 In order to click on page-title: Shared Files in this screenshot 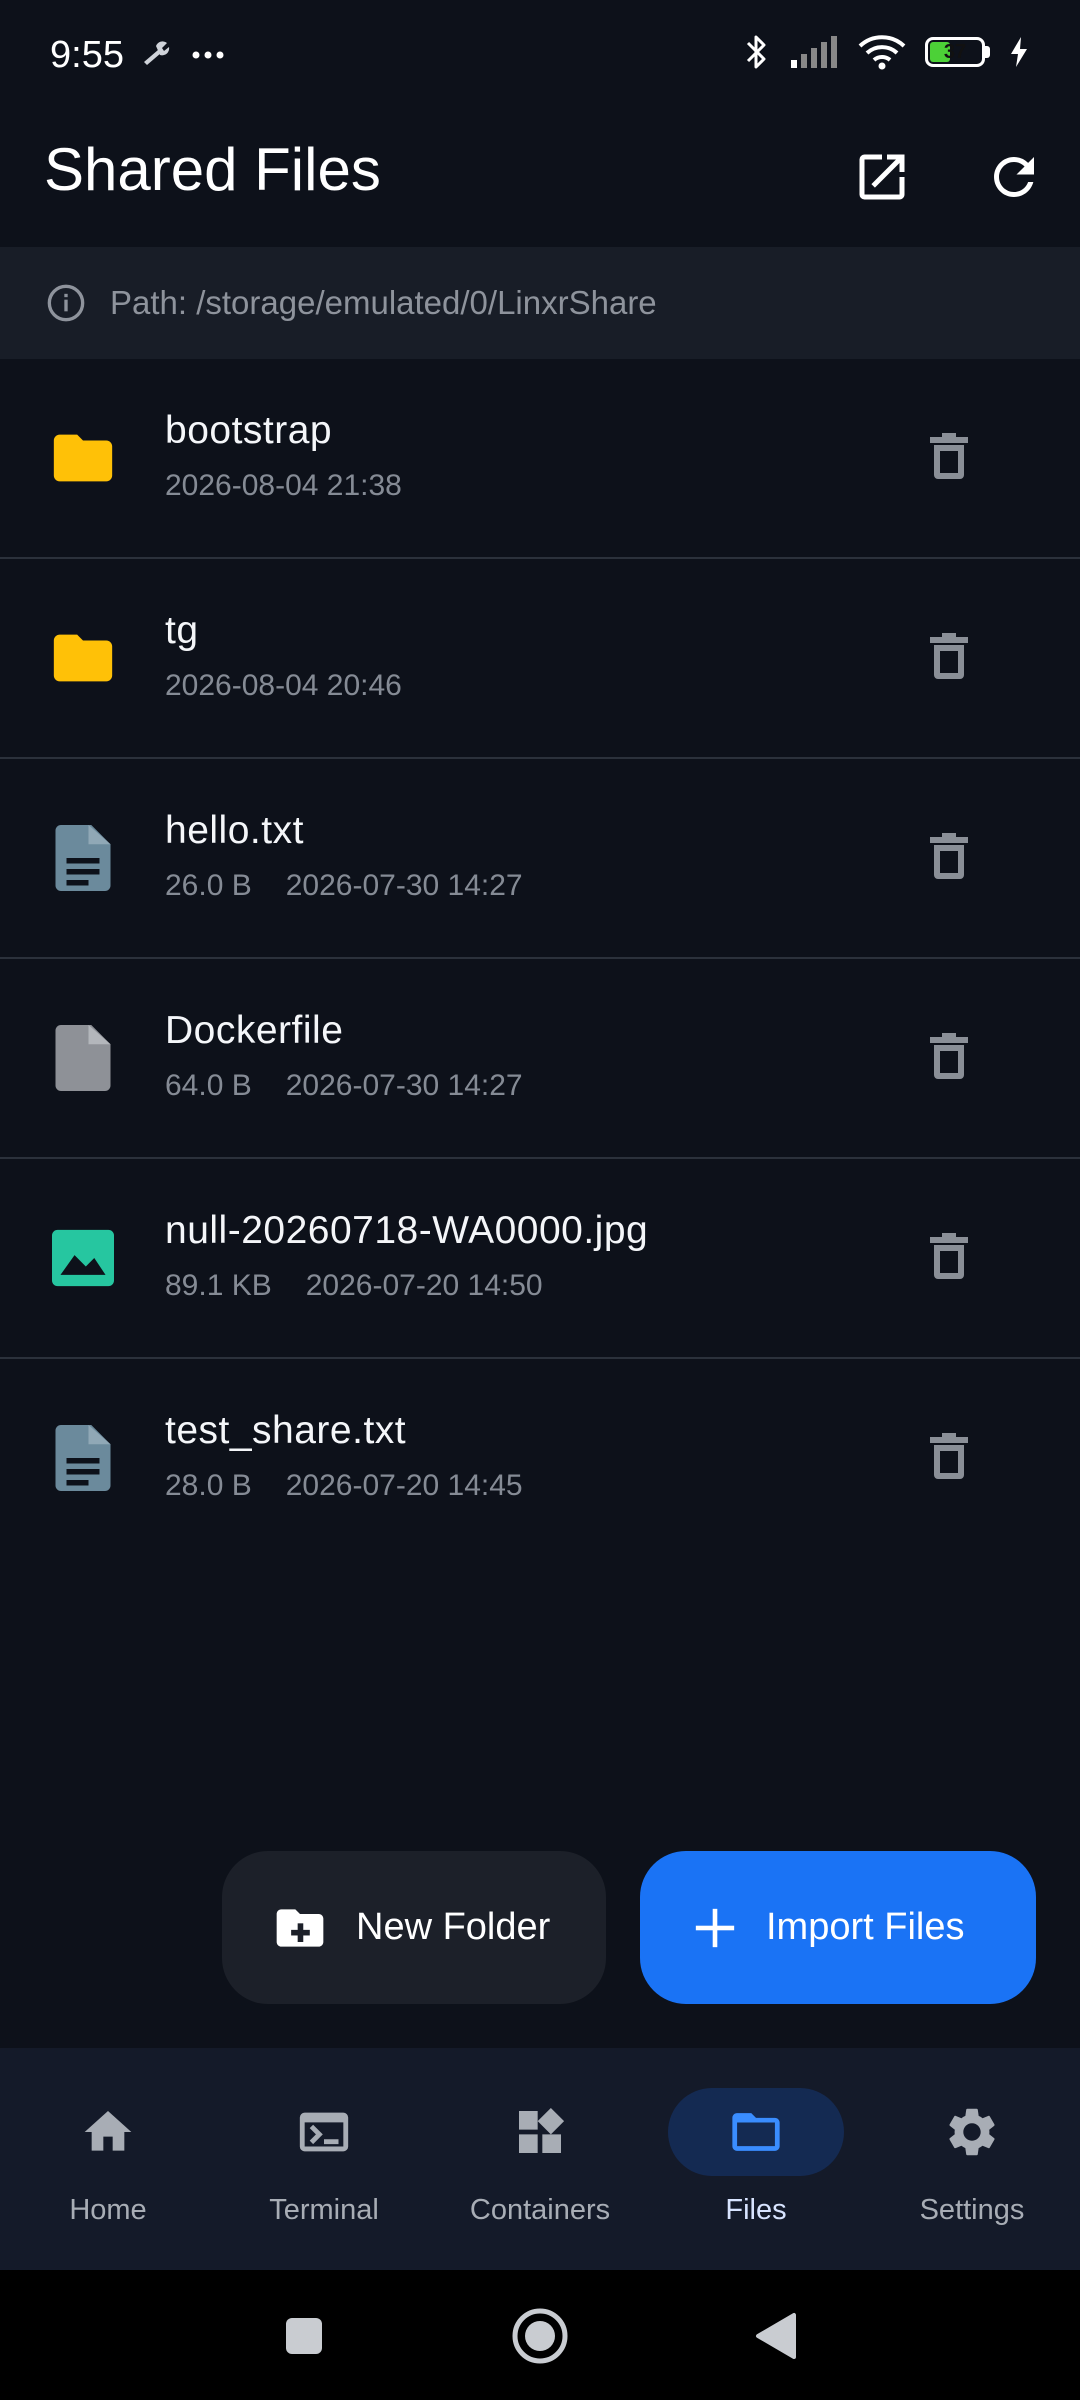, I will do `click(212, 169)`.